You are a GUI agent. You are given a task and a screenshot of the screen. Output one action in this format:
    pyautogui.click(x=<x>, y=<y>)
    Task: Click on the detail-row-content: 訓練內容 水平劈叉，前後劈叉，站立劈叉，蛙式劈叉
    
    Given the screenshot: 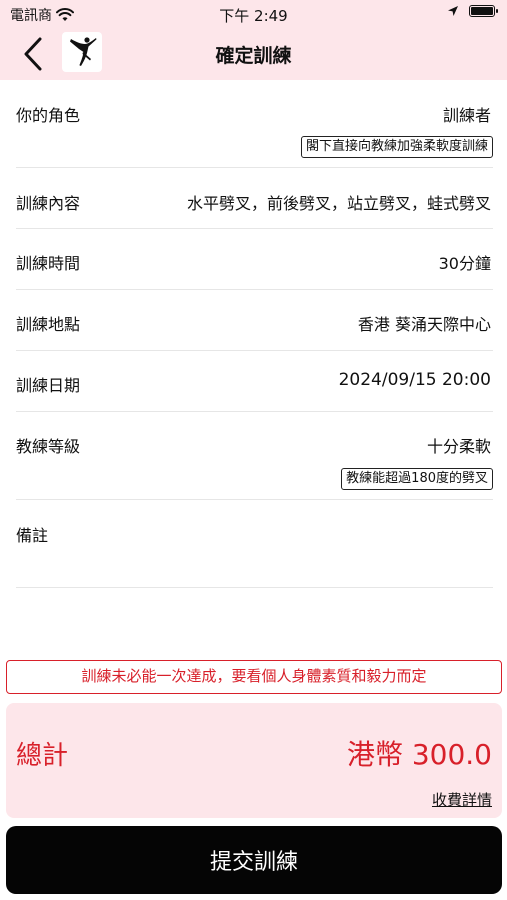 What is the action you would take?
    pyautogui.click(x=254, y=198)
    